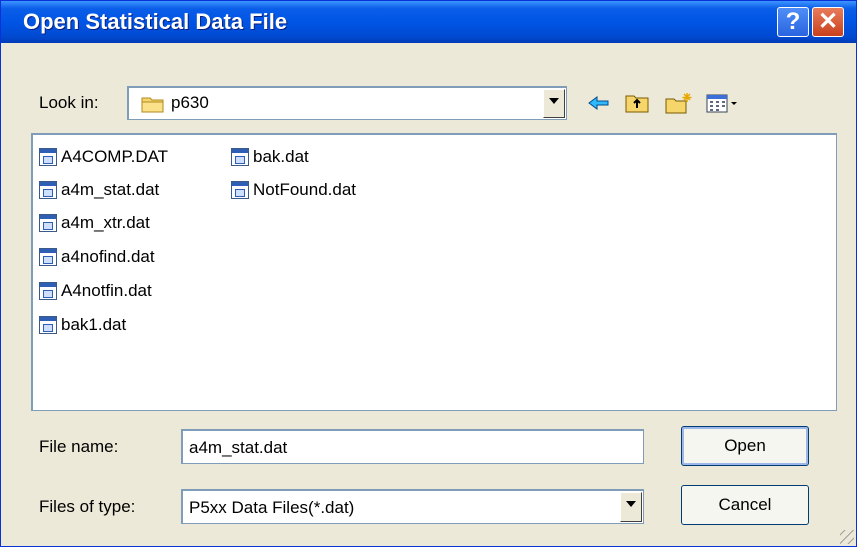 The width and height of the screenshot is (857, 547). I want to click on back-arrow-icon, so click(599, 103).